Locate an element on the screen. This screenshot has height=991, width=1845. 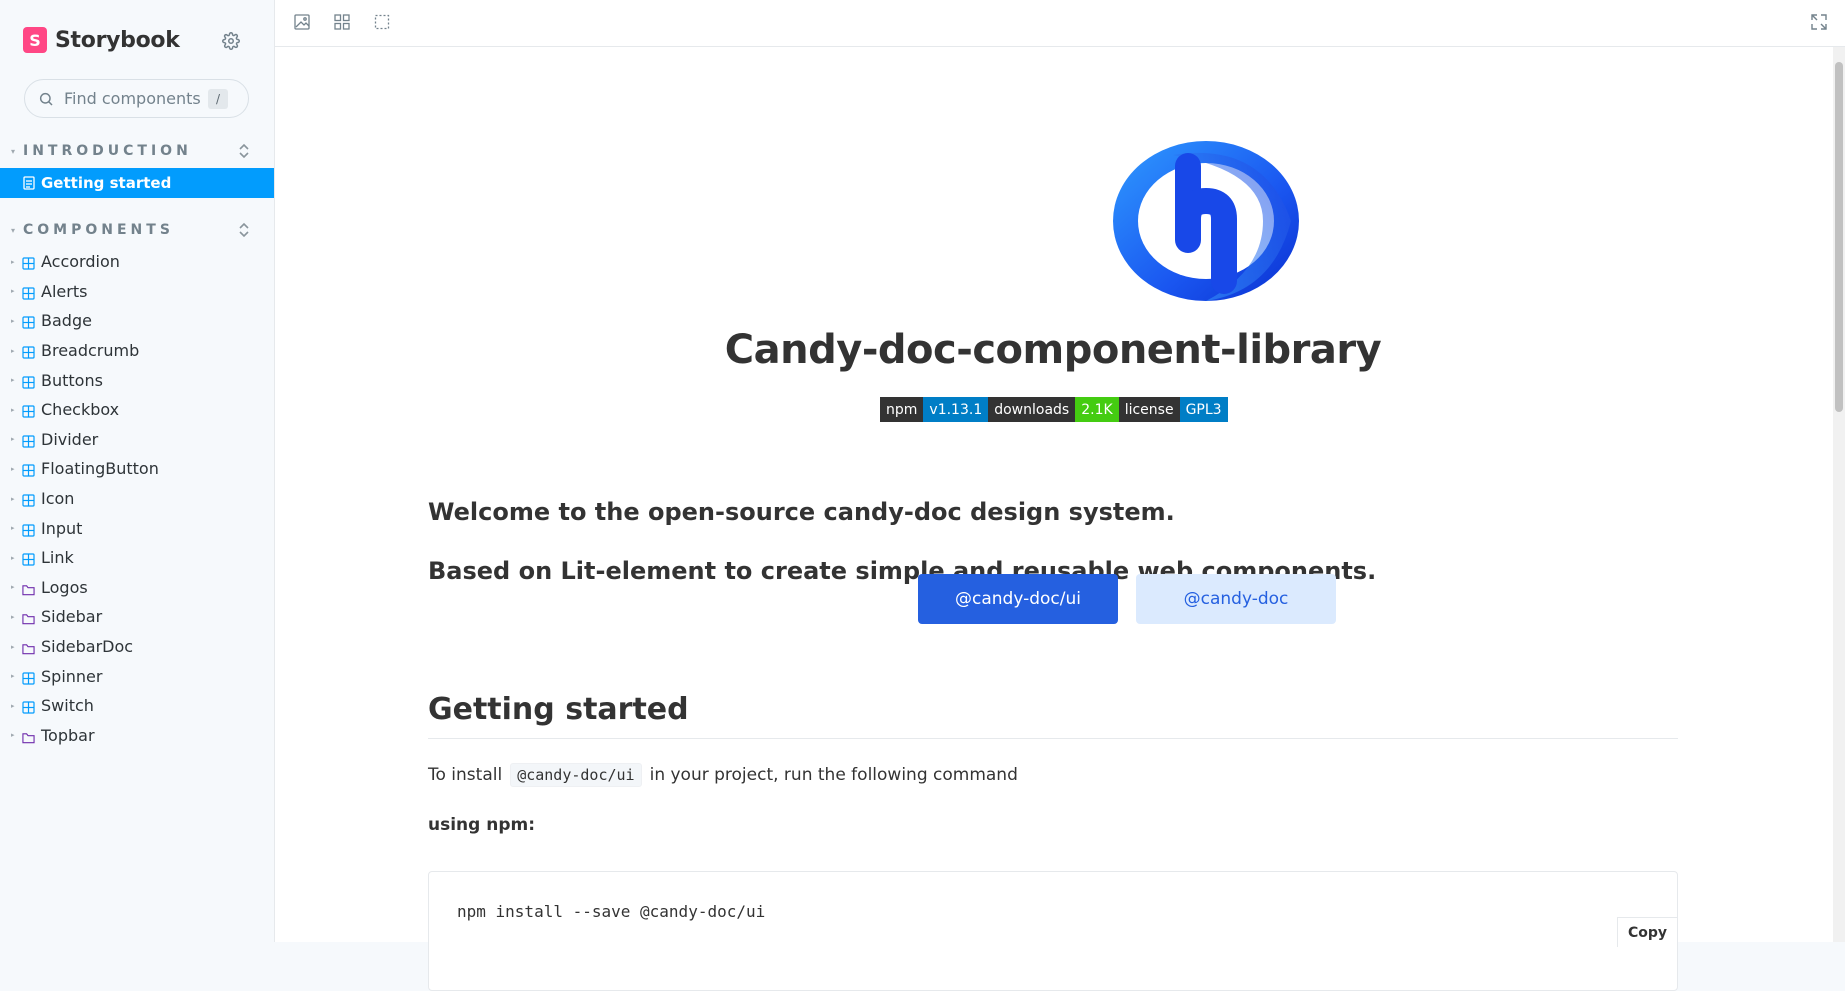
search-input: Find components / is located at coordinates (136, 98).